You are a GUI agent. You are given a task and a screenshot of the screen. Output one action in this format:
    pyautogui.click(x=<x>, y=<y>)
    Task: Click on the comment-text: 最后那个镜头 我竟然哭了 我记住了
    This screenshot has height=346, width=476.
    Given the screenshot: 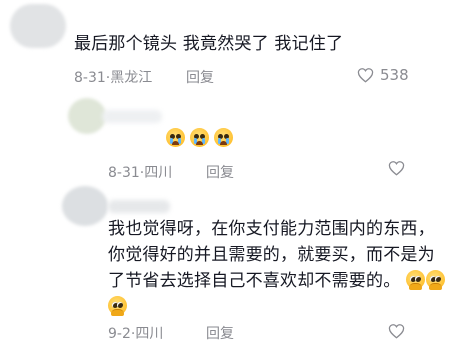 What is the action you would take?
    pyautogui.click(x=209, y=44)
    